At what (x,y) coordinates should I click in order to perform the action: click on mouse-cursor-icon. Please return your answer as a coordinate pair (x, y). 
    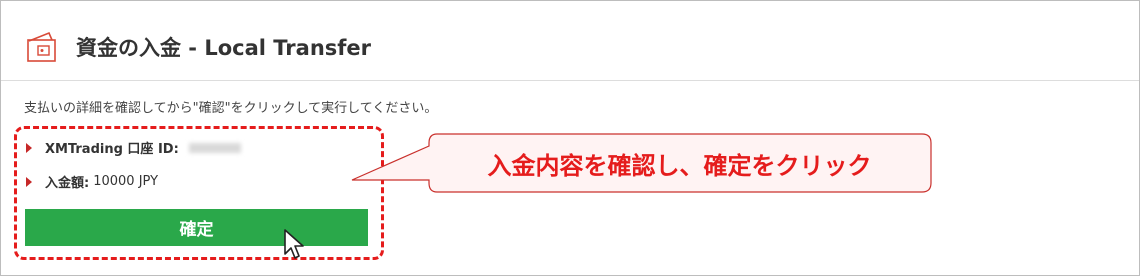
    Looking at the image, I should click on (294, 244).